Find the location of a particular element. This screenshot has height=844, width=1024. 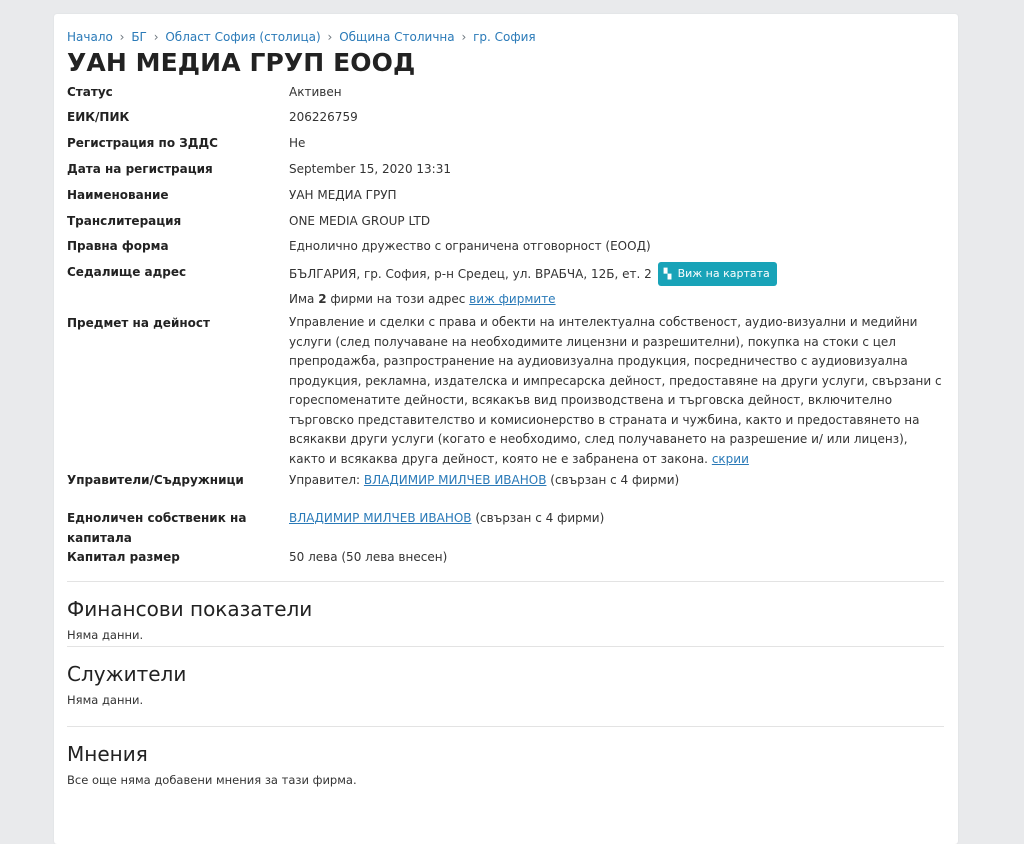

activity-label: Предмет на дейност is located at coordinates (138, 323).